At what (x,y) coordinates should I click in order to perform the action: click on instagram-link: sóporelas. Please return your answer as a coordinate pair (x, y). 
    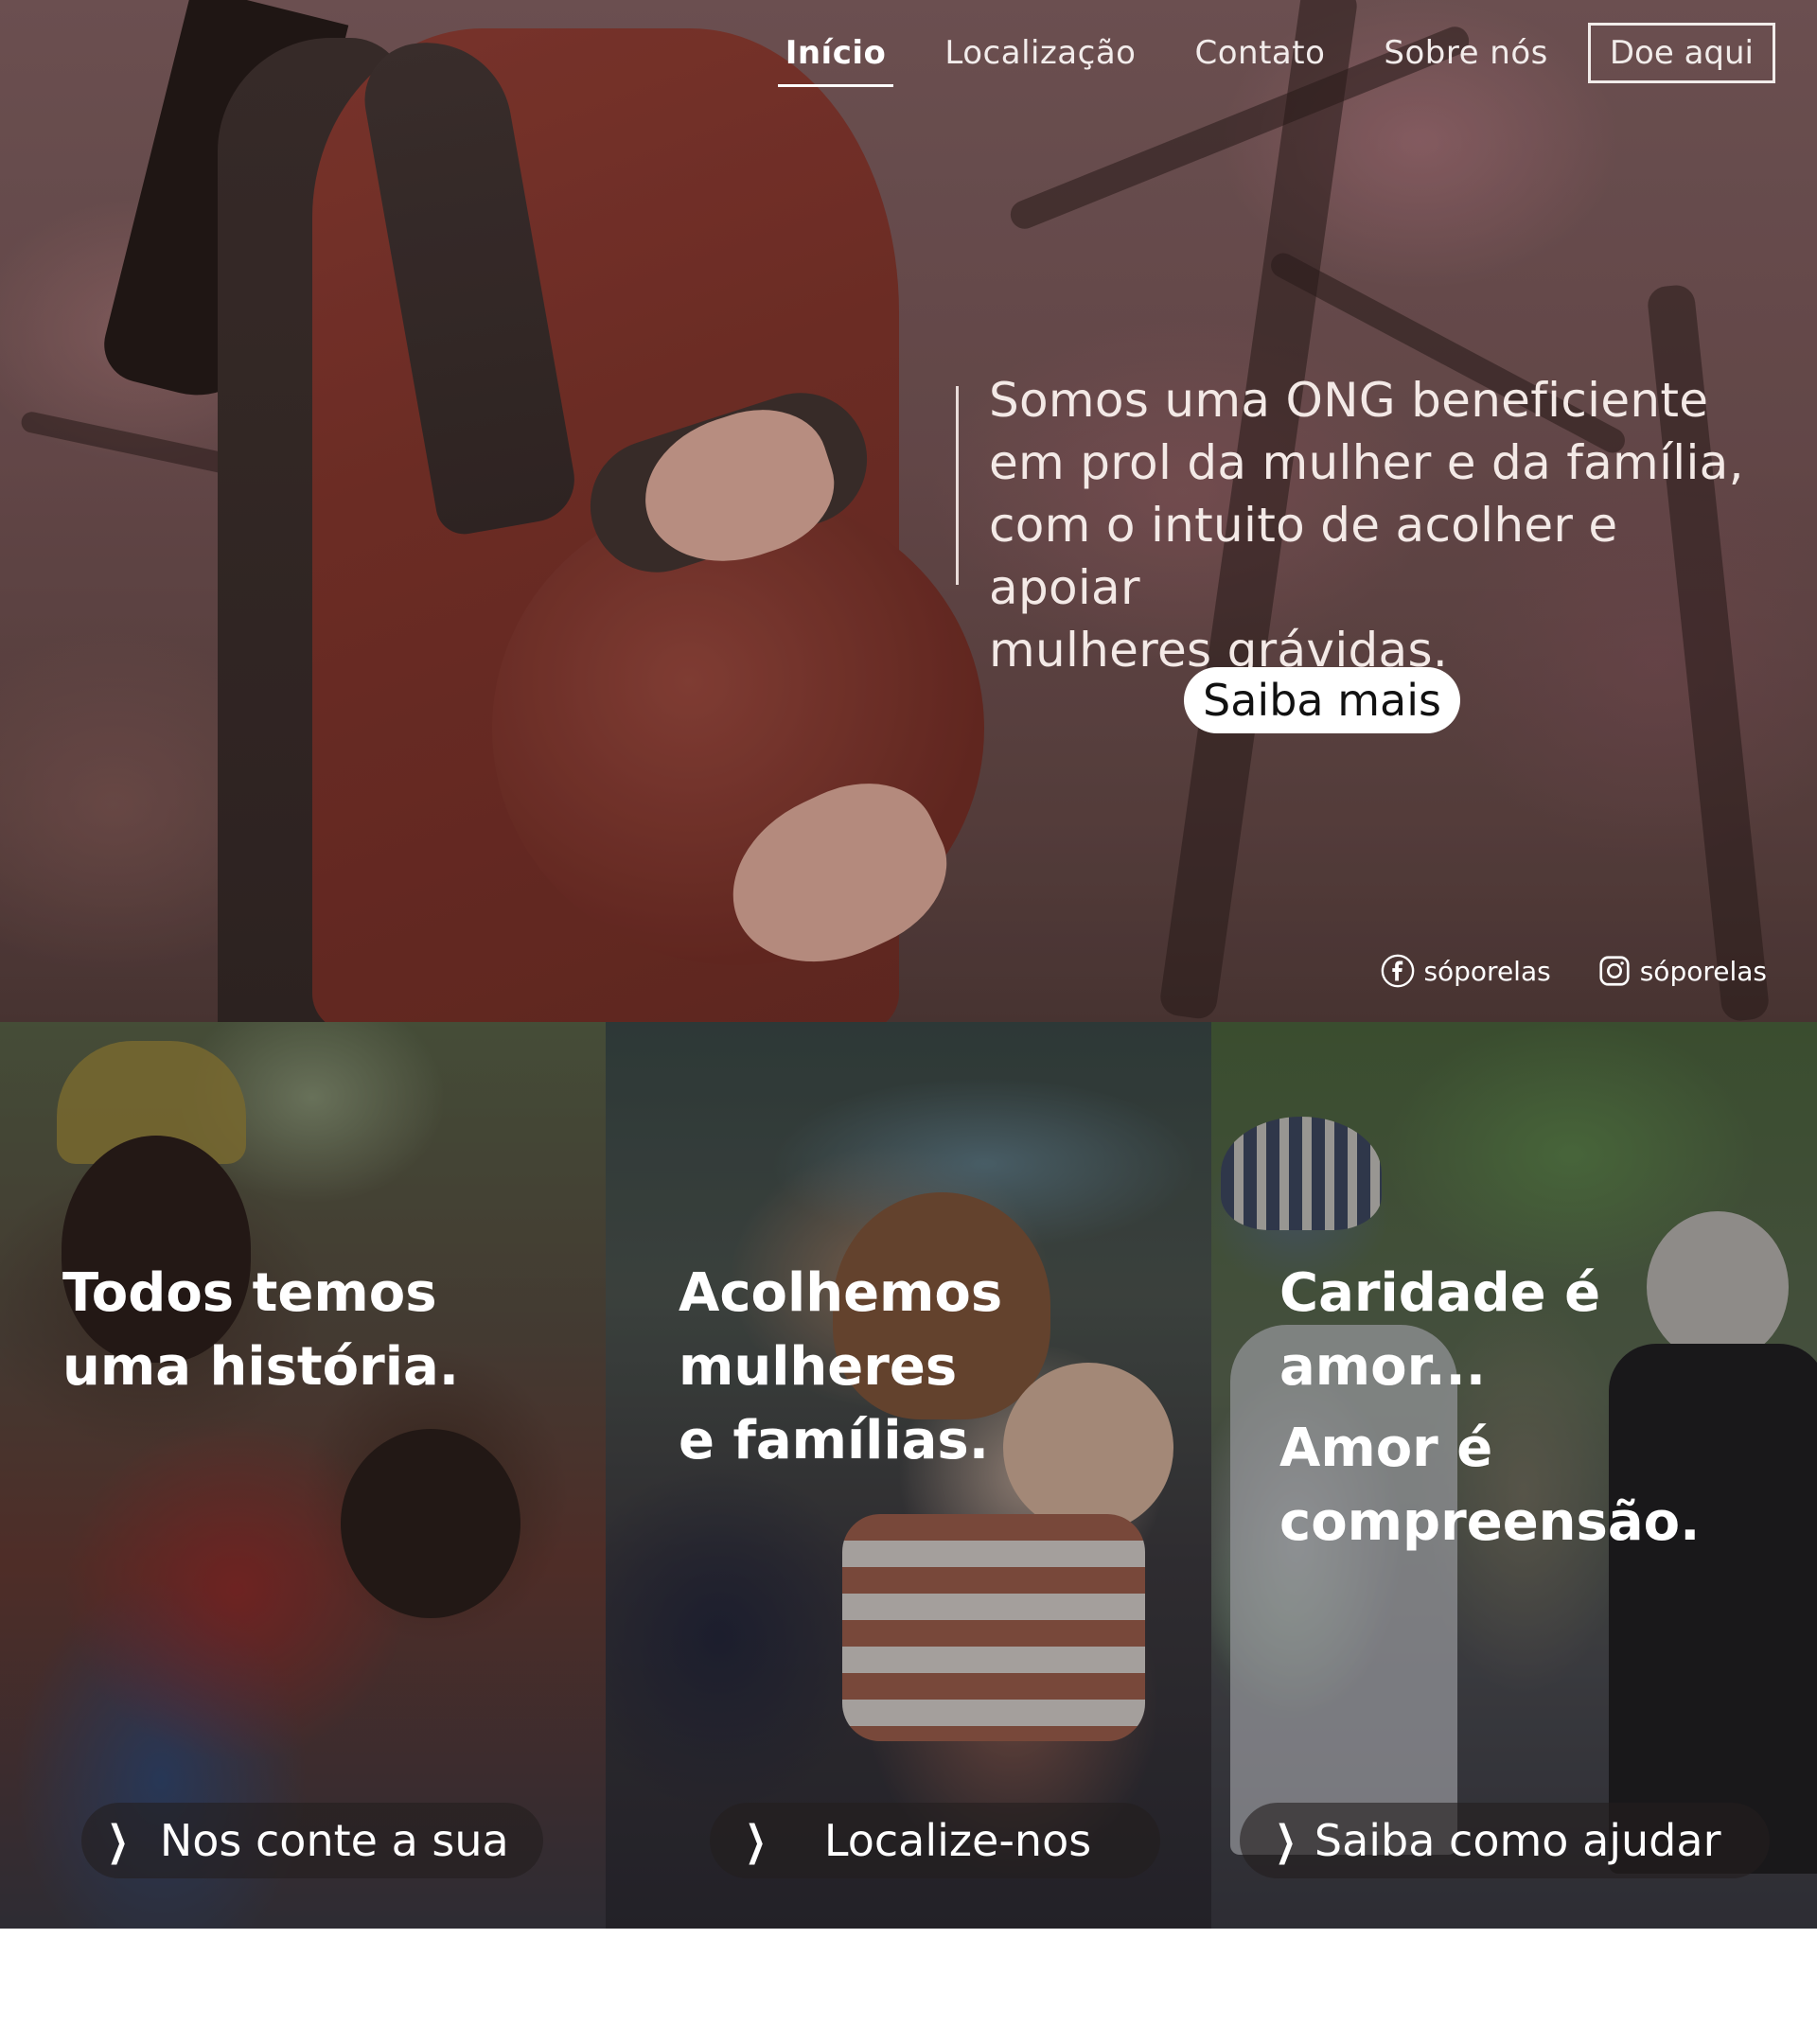
    Looking at the image, I should click on (1682, 971).